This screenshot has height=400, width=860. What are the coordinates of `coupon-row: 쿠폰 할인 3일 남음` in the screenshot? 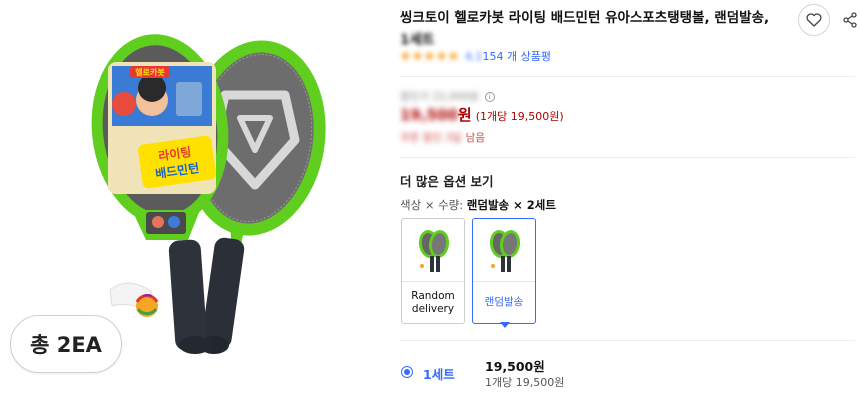 It's located at (442, 138).